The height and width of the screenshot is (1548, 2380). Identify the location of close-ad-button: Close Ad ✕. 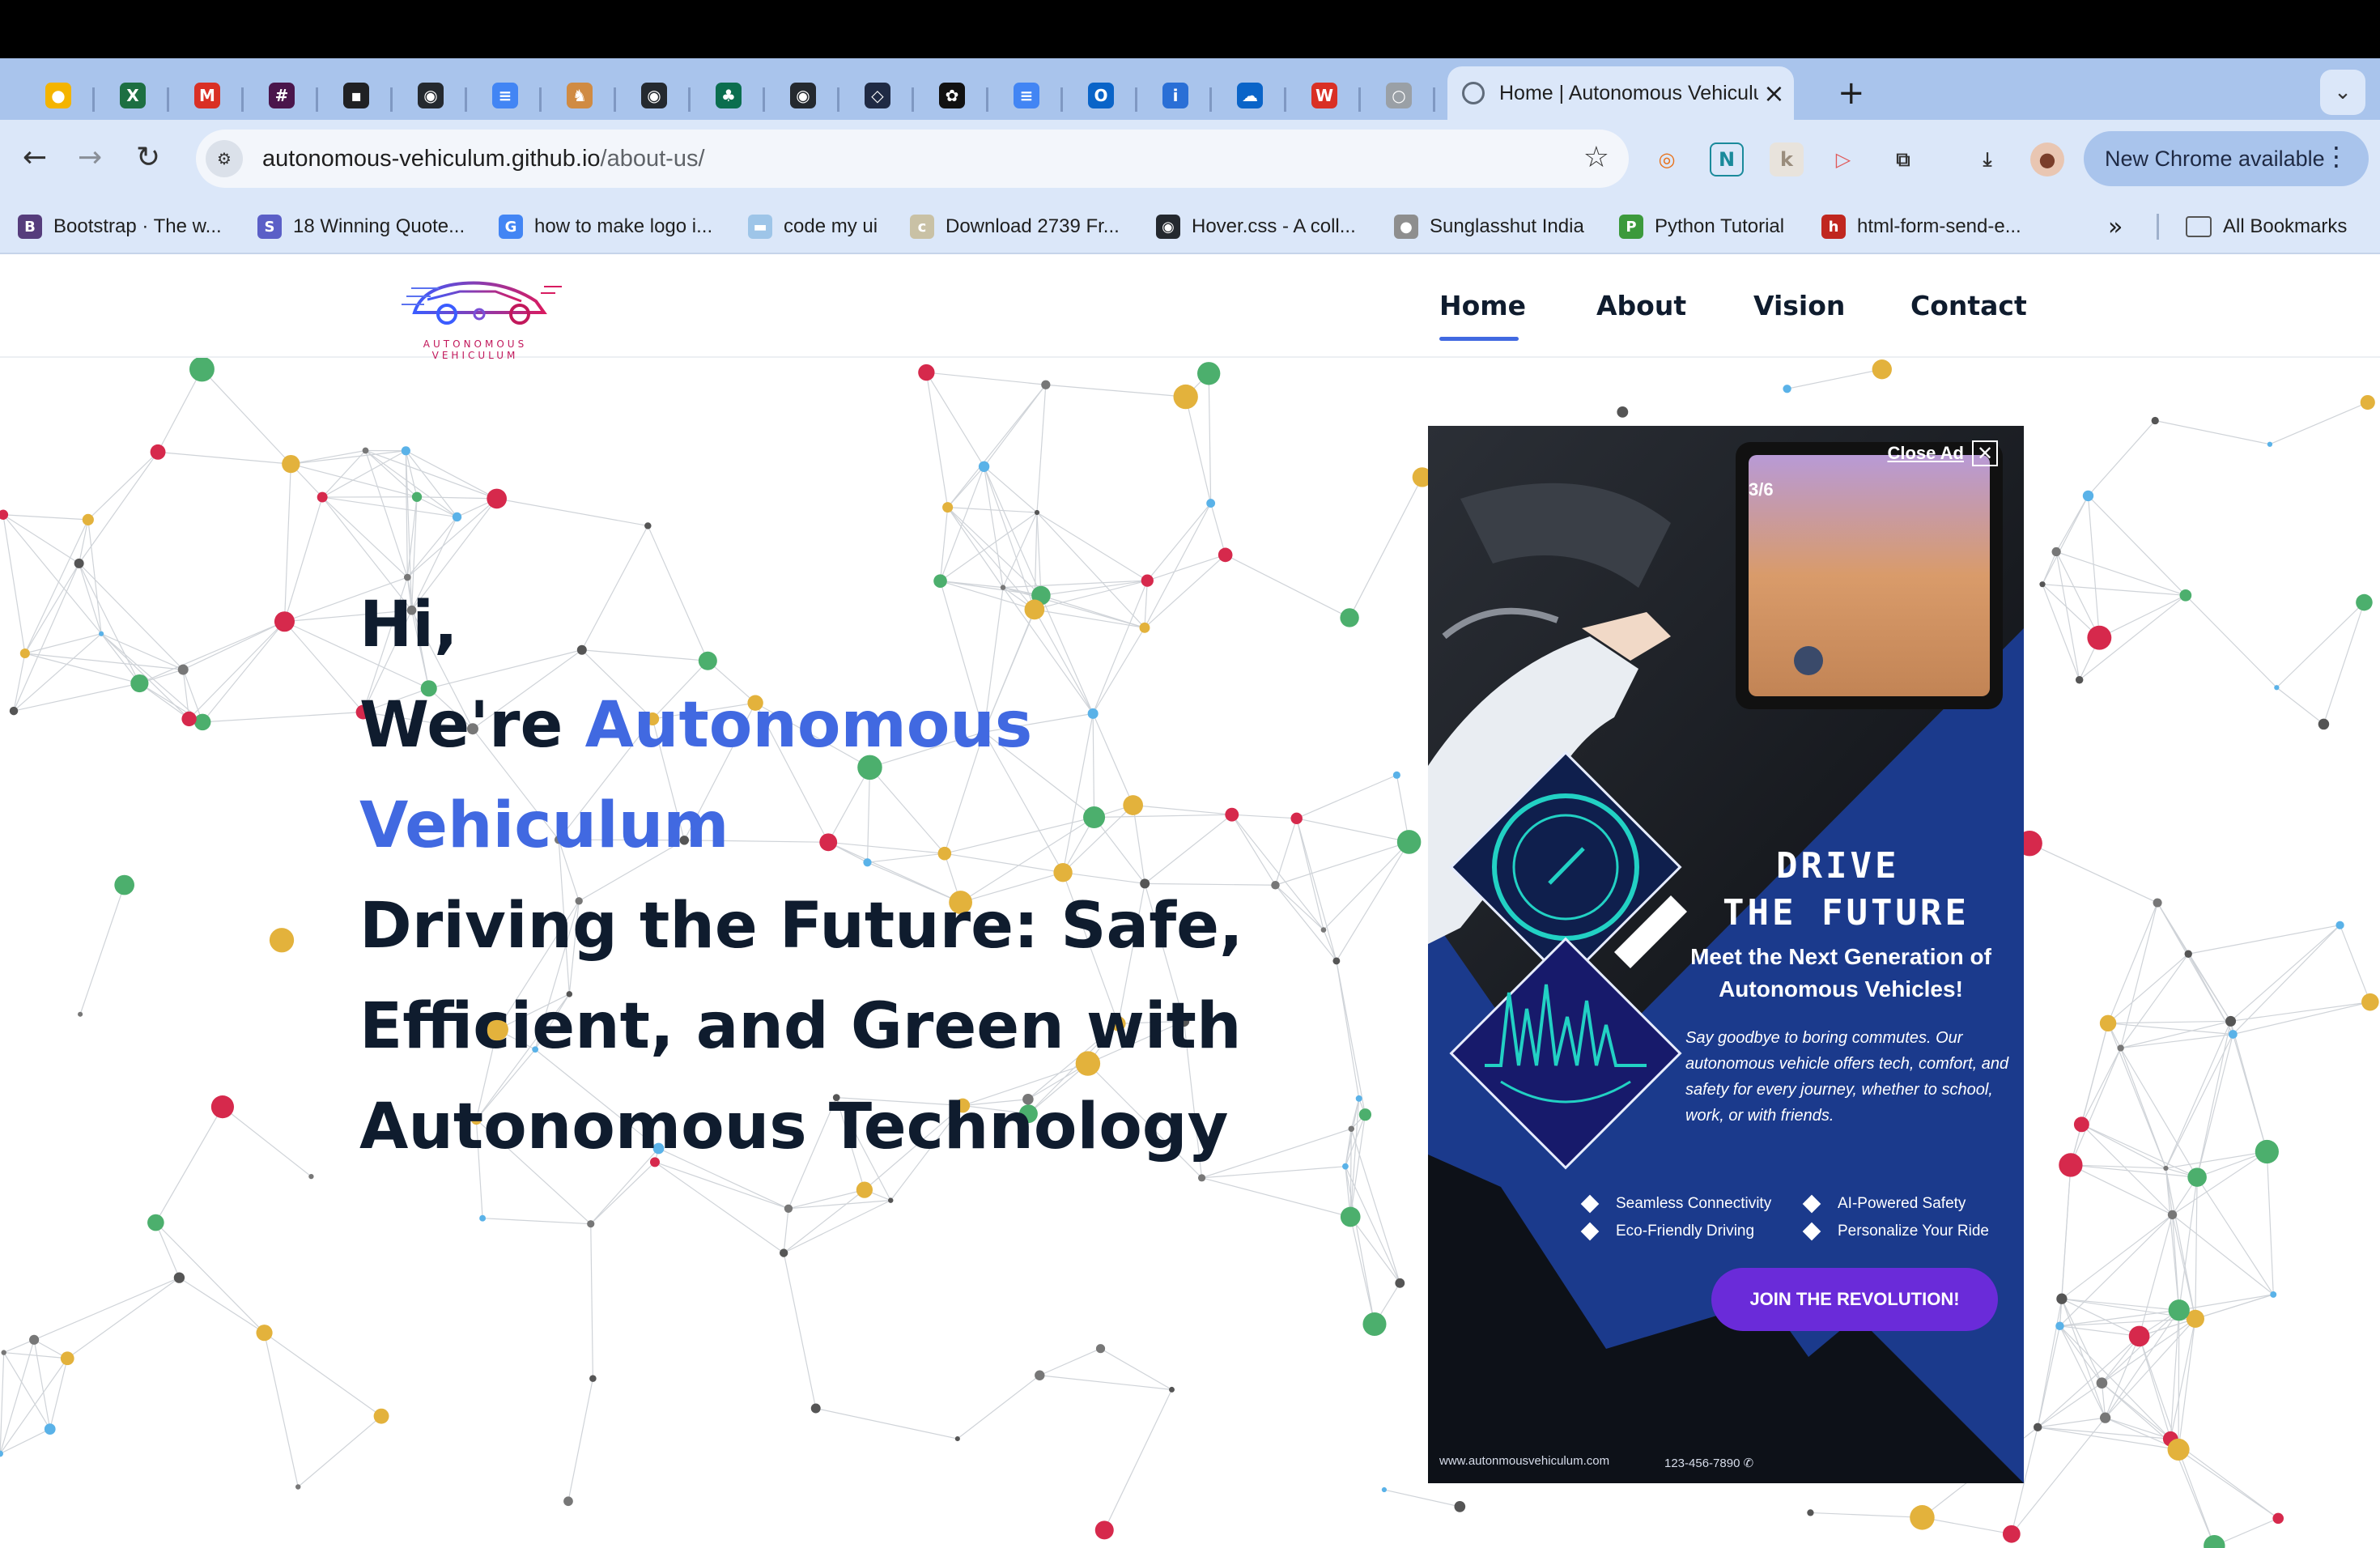
(1942, 453).